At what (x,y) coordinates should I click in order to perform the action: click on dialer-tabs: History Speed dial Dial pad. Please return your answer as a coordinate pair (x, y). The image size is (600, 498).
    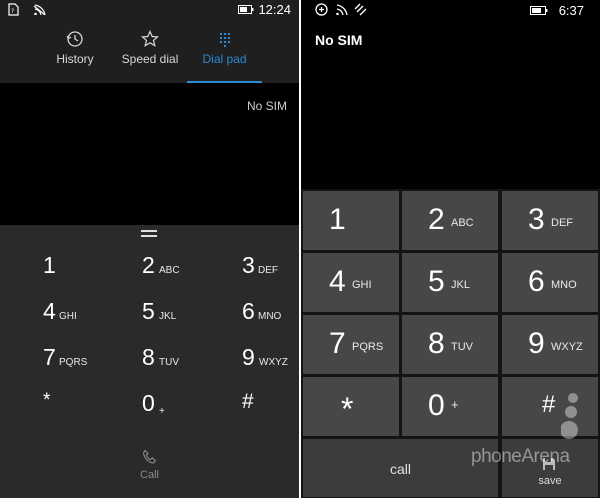
    Looking at the image, I should click on (149, 51).